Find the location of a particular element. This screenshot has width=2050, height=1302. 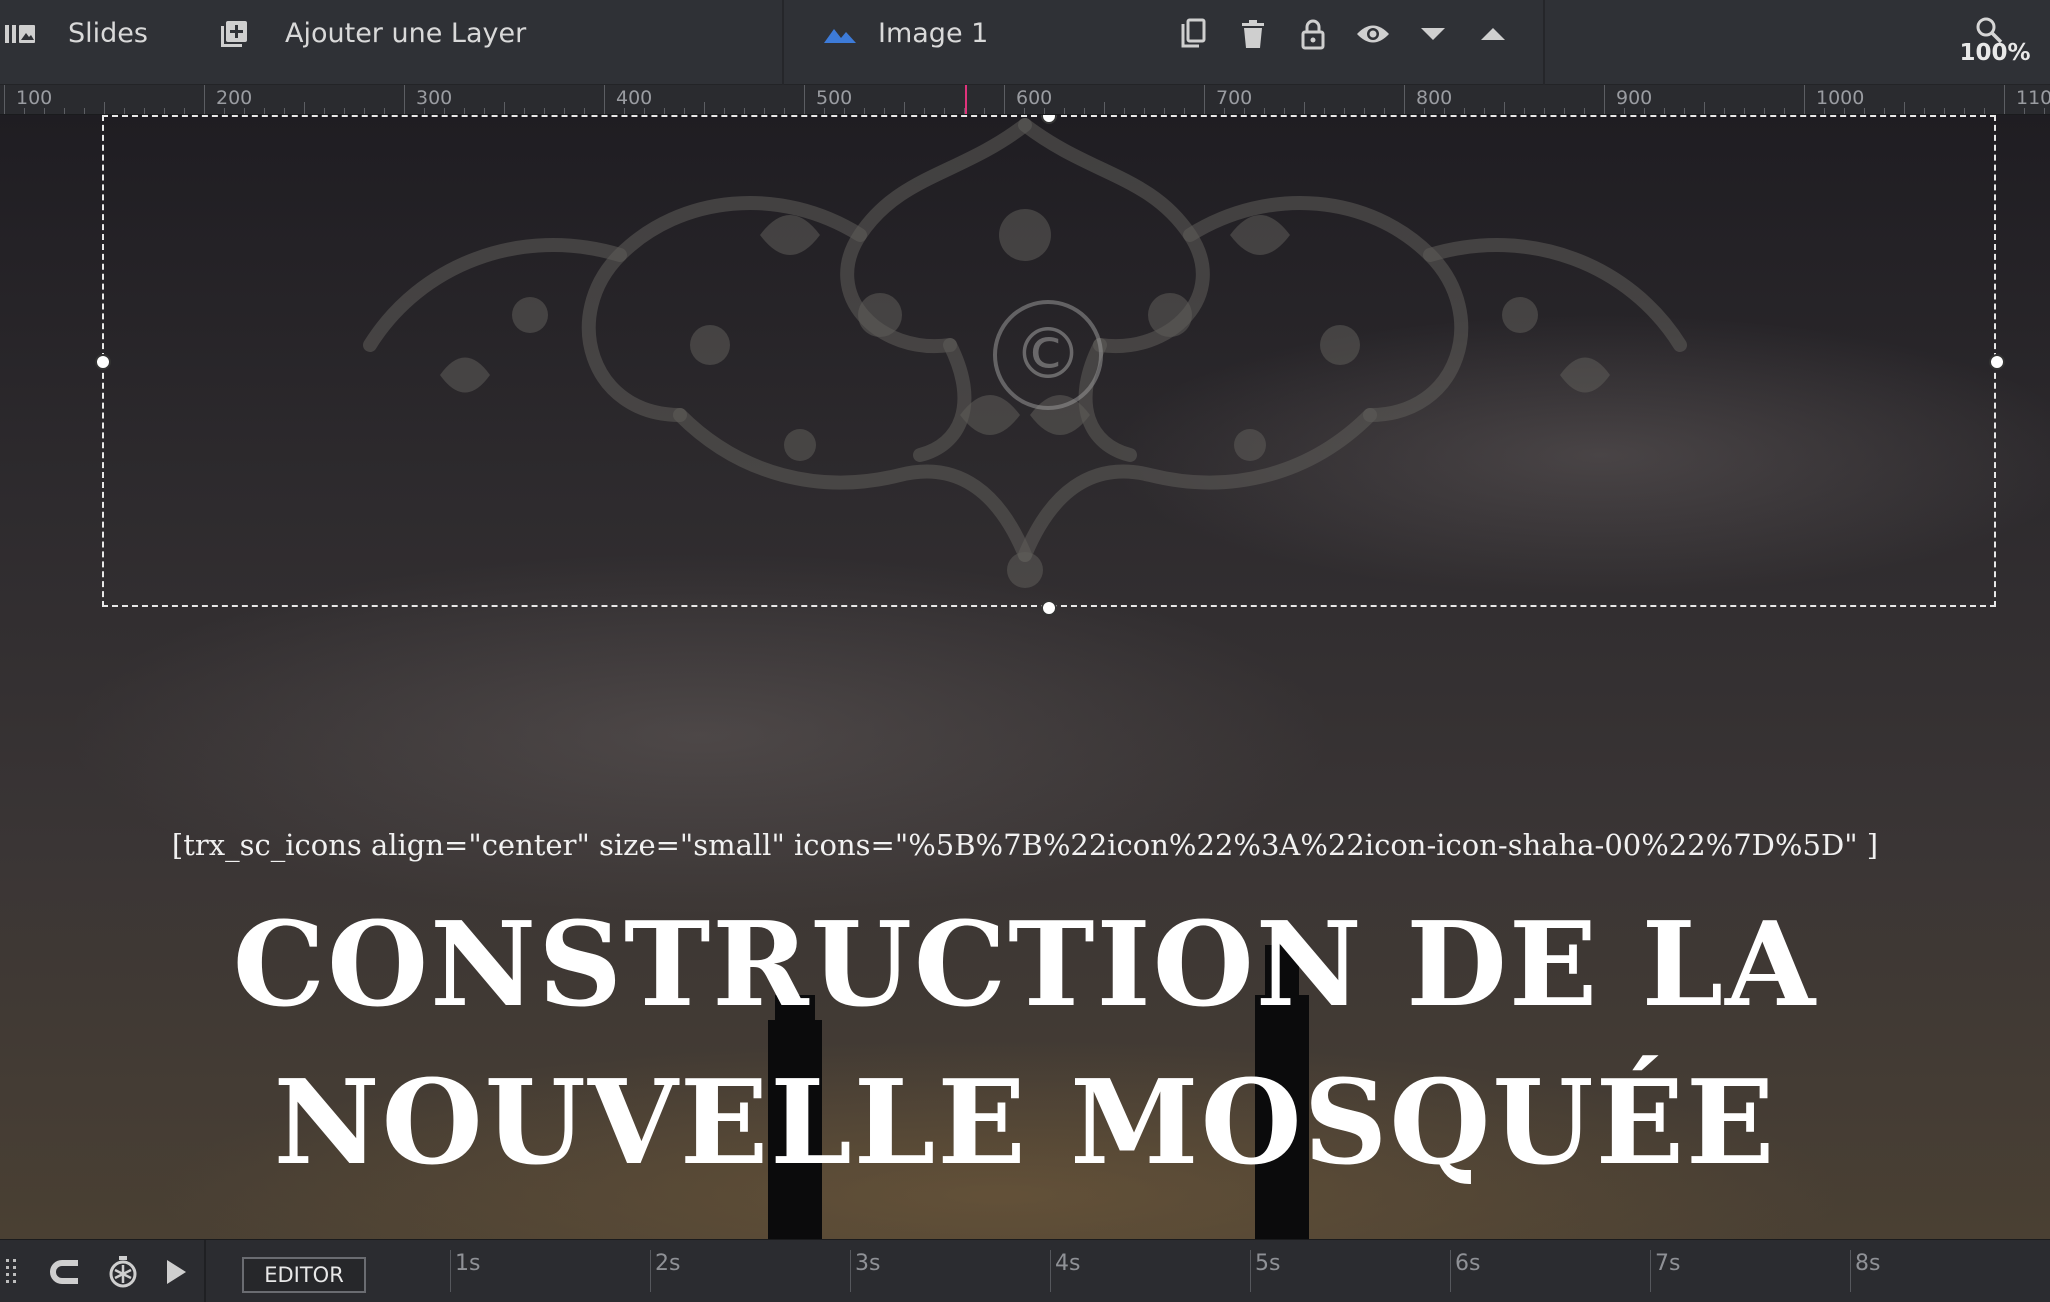

zoom-level: 100% is located at coordinates (1995, 53).